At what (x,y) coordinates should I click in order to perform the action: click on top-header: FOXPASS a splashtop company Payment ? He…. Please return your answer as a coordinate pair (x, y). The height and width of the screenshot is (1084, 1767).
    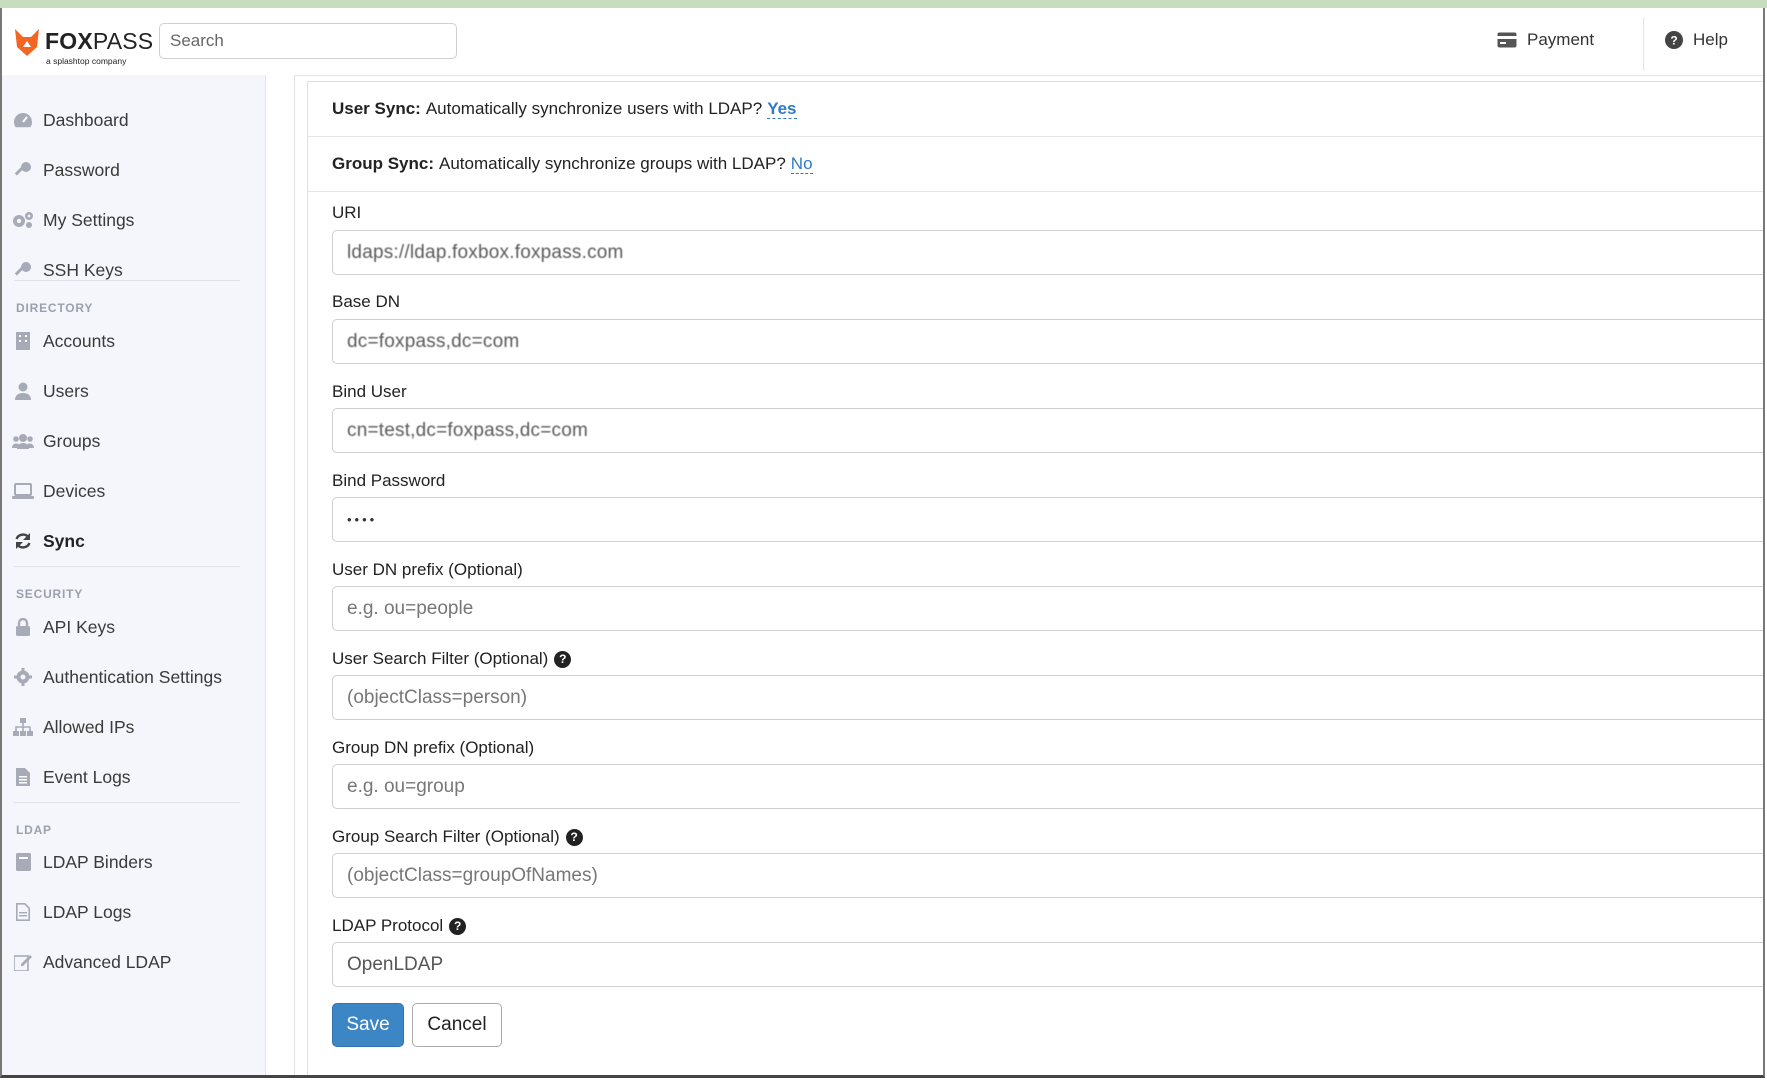
    Looking at the image, I should click on (882, 42).